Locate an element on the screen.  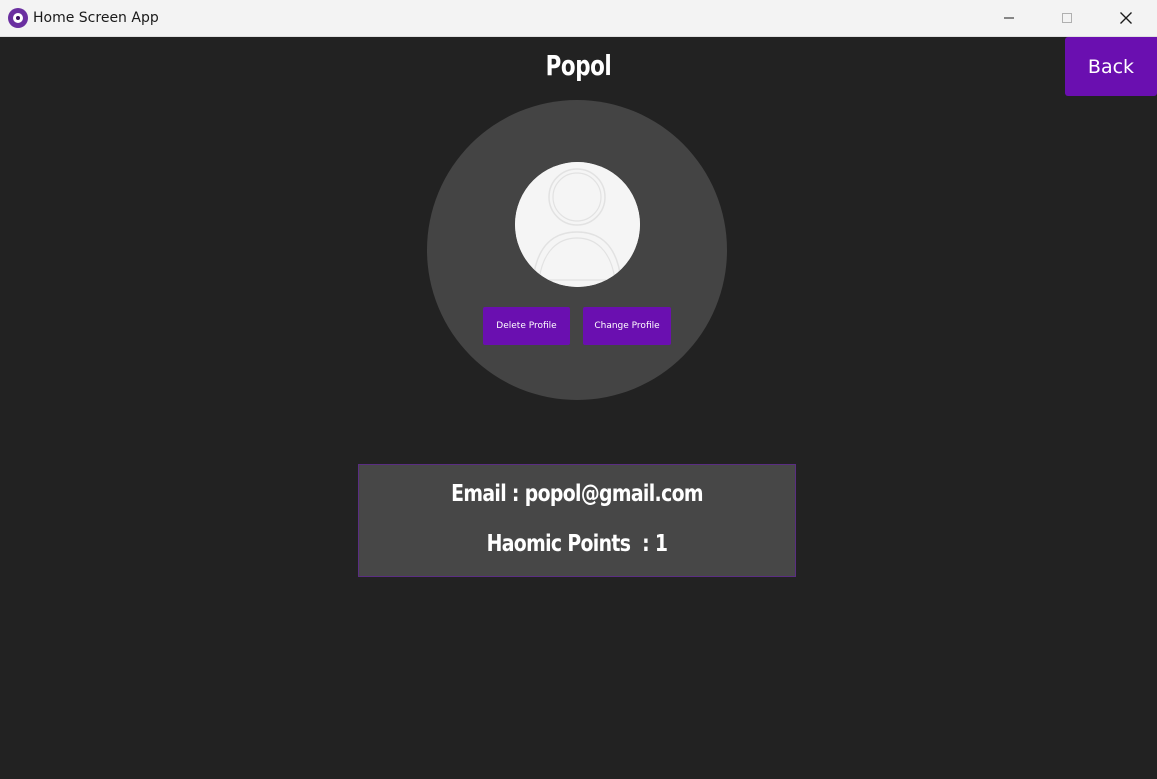
title-bar: Home Screen App is located at coordinates (578, 18).